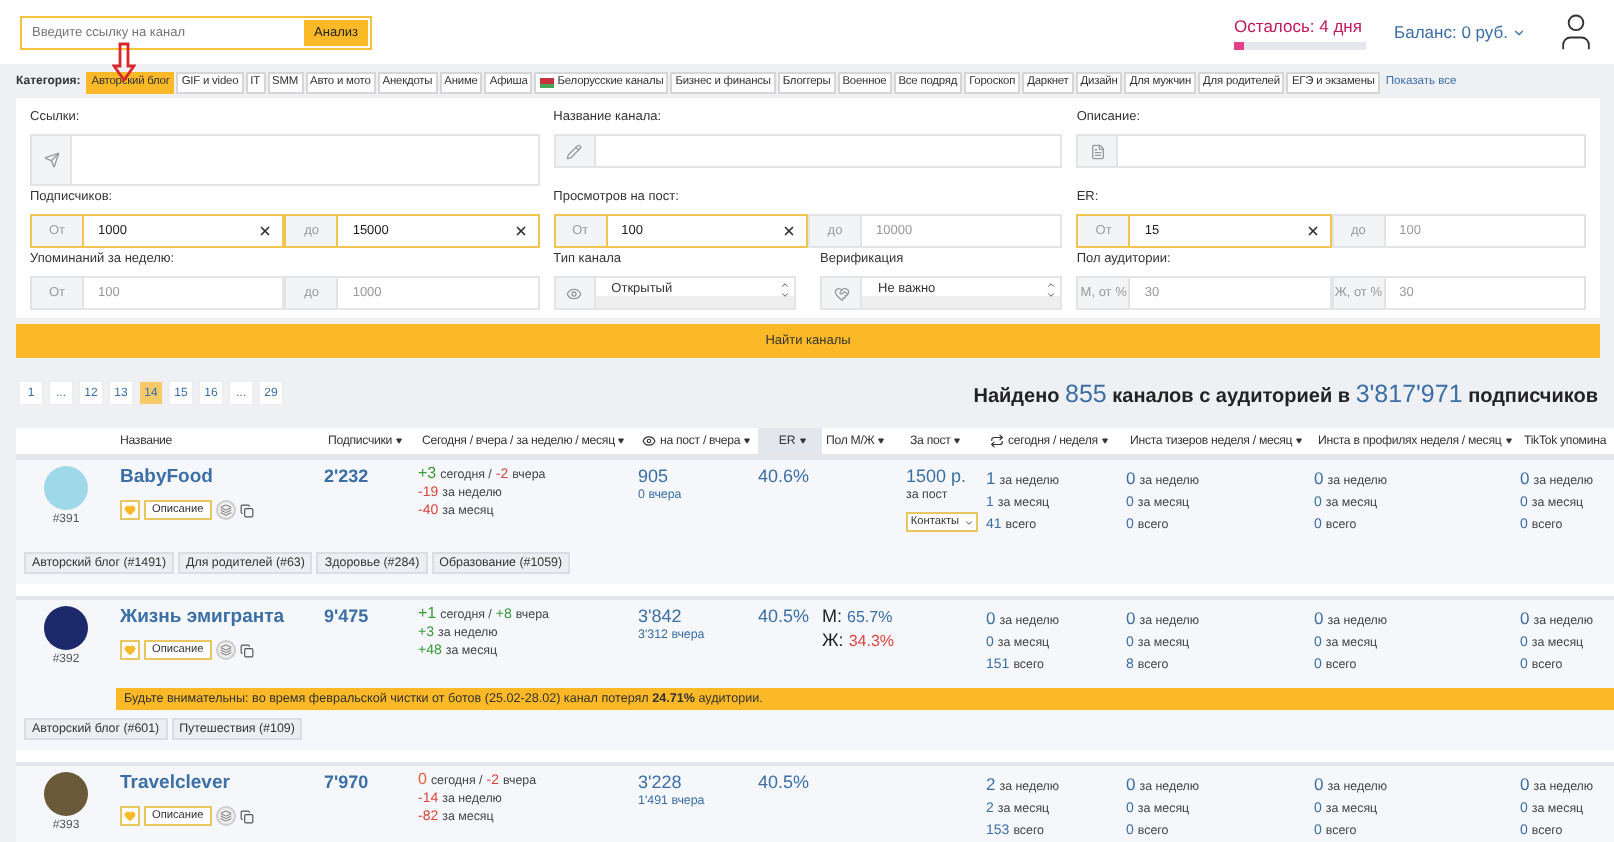 Image resolution: width=1614 pixels, height=842 pixels. What do you see at coordinates (785, 478) in the screenshot?
I see `er-value: 40.6%` at bounding box center [785, 478].